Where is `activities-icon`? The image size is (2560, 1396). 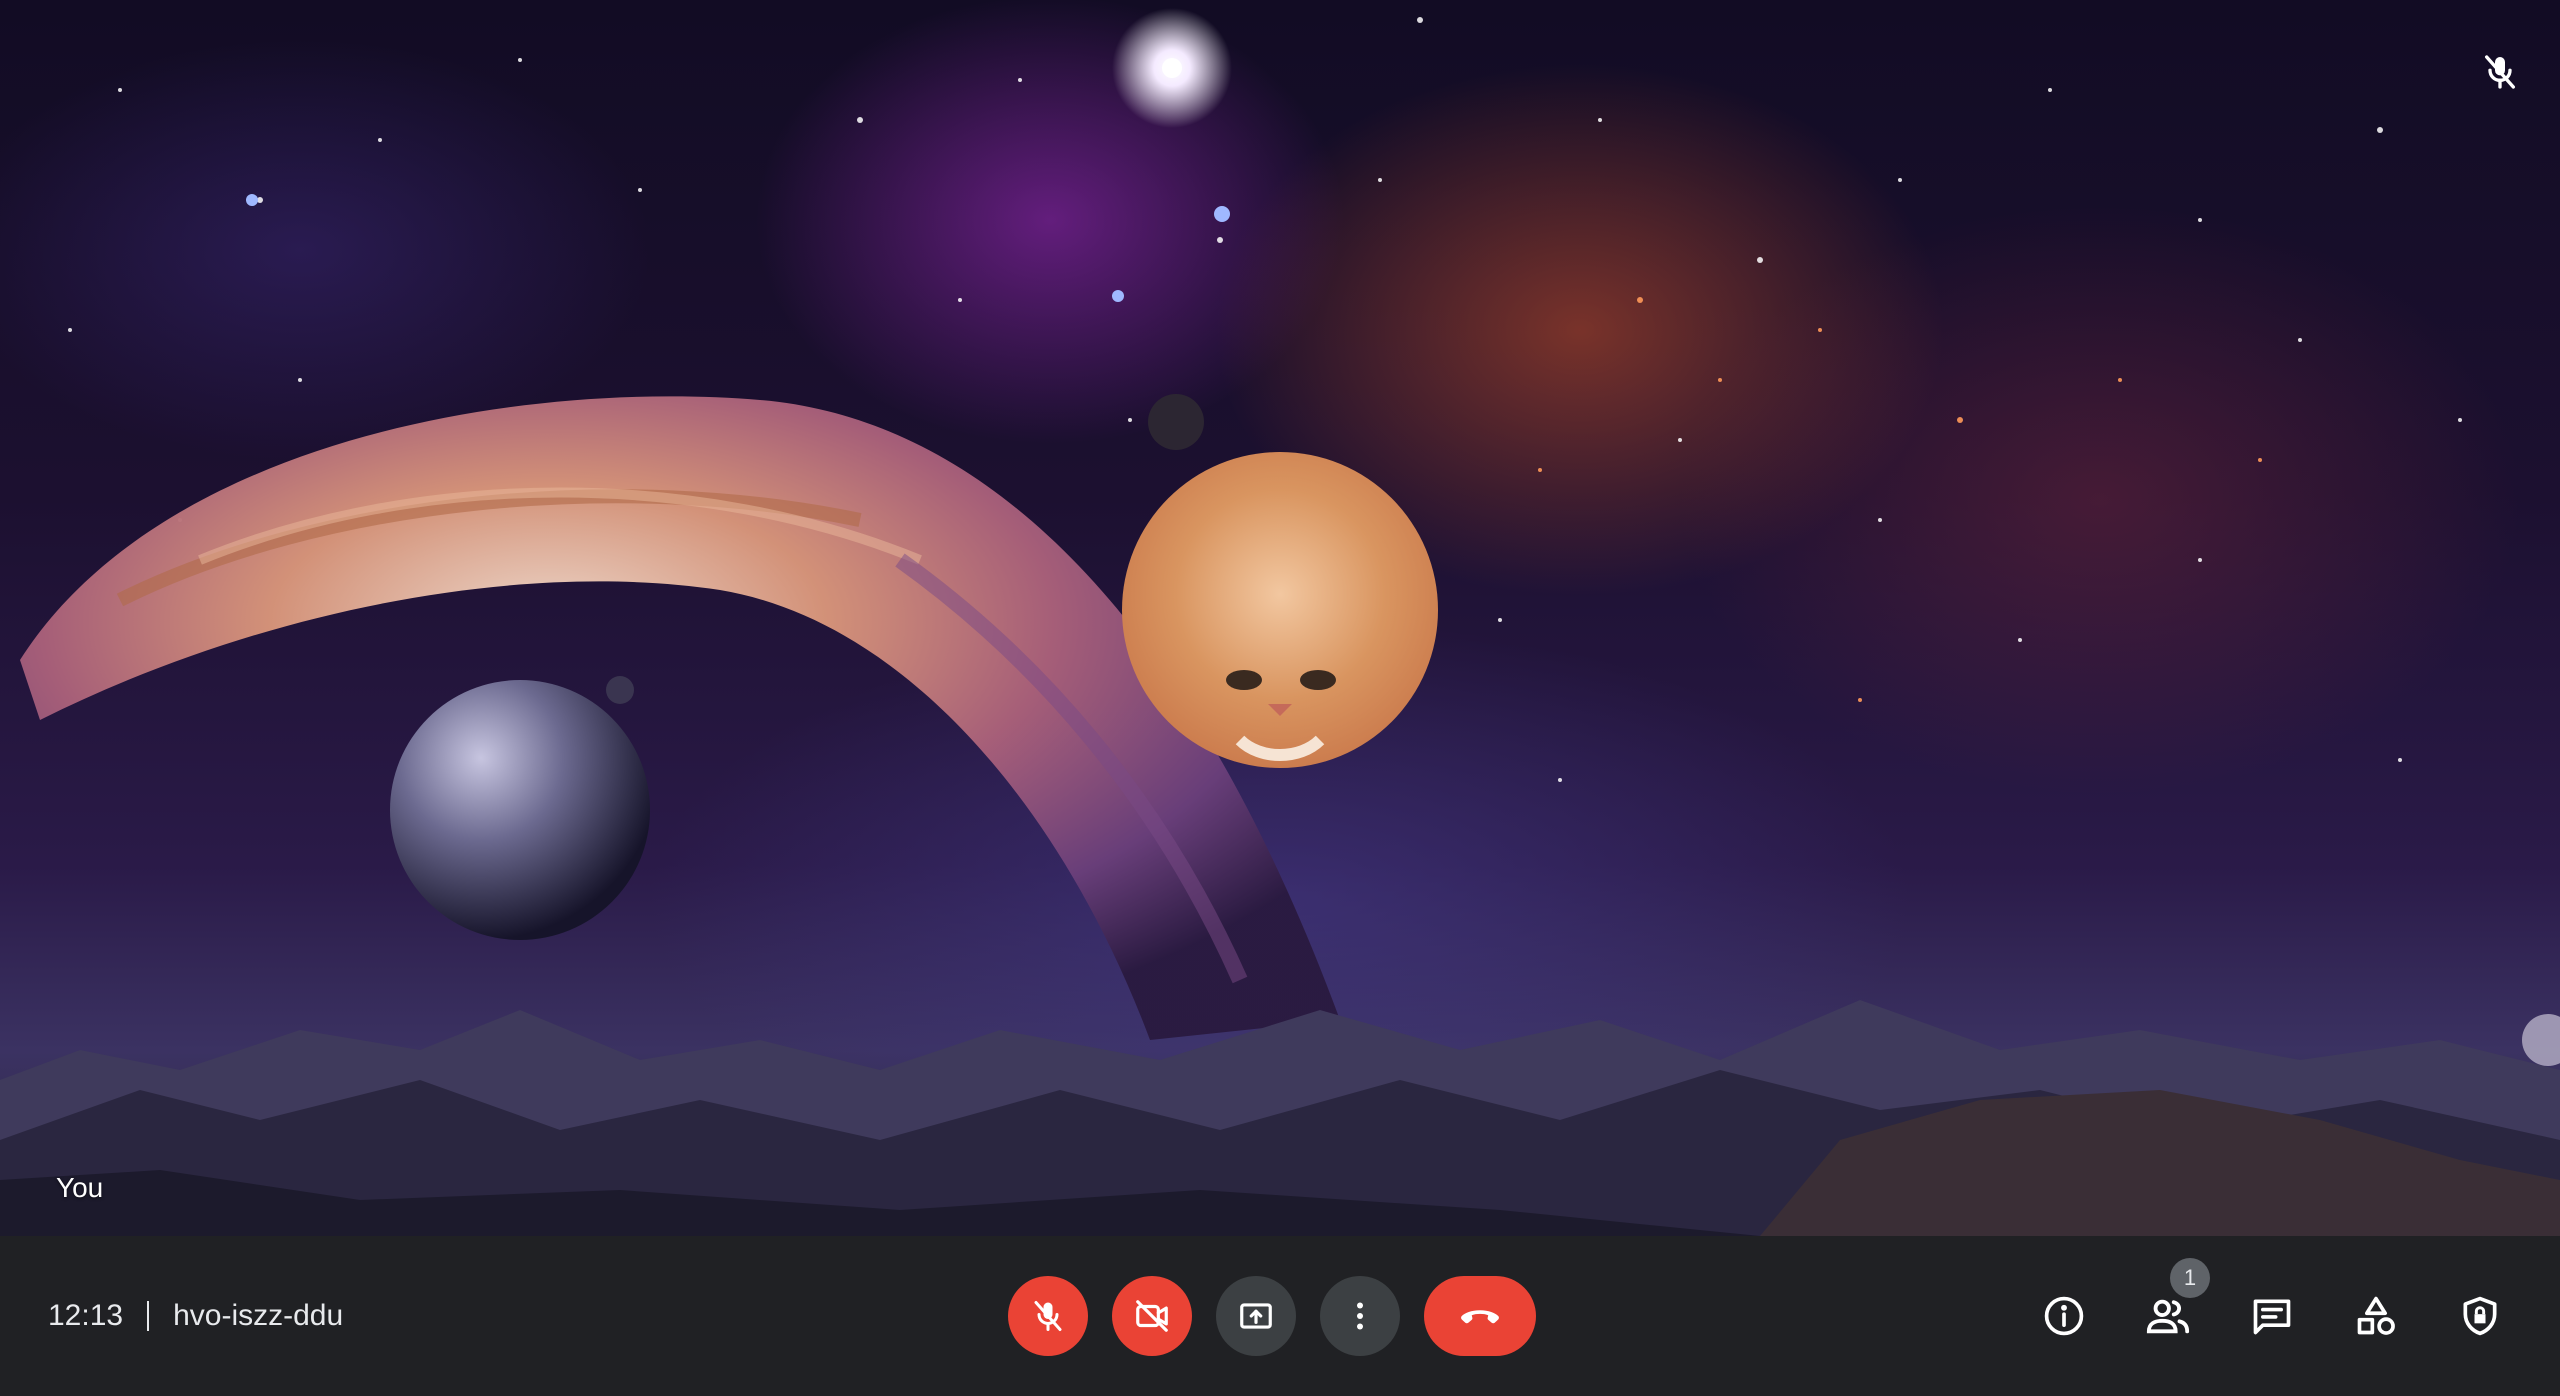
activities-icon is located at coordinates (2376, 1315).